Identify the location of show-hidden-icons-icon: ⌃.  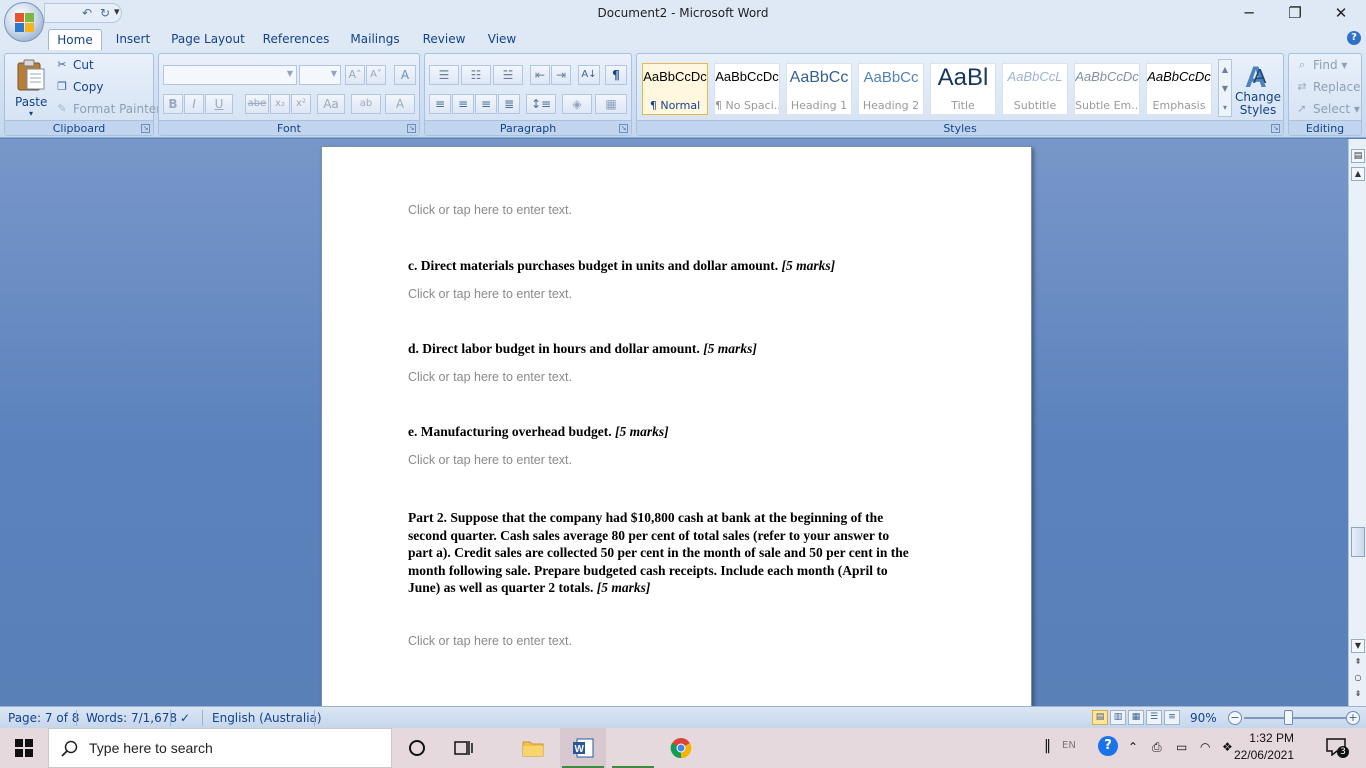
(1133, 747).